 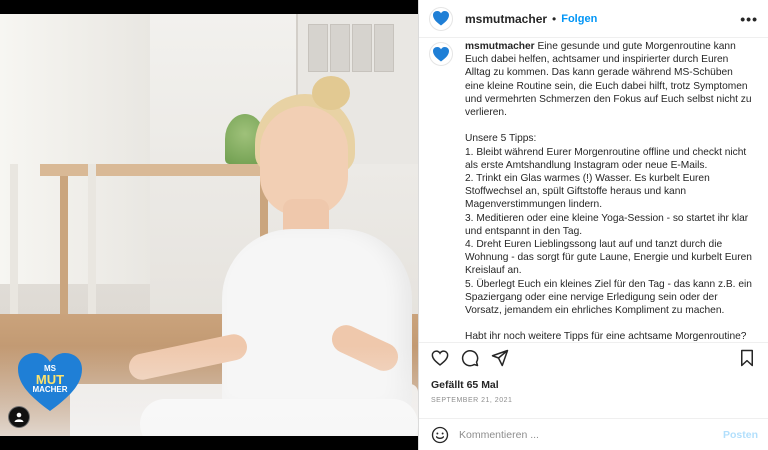 I want to click on more-icon: •••, so click(x=749, y=19).